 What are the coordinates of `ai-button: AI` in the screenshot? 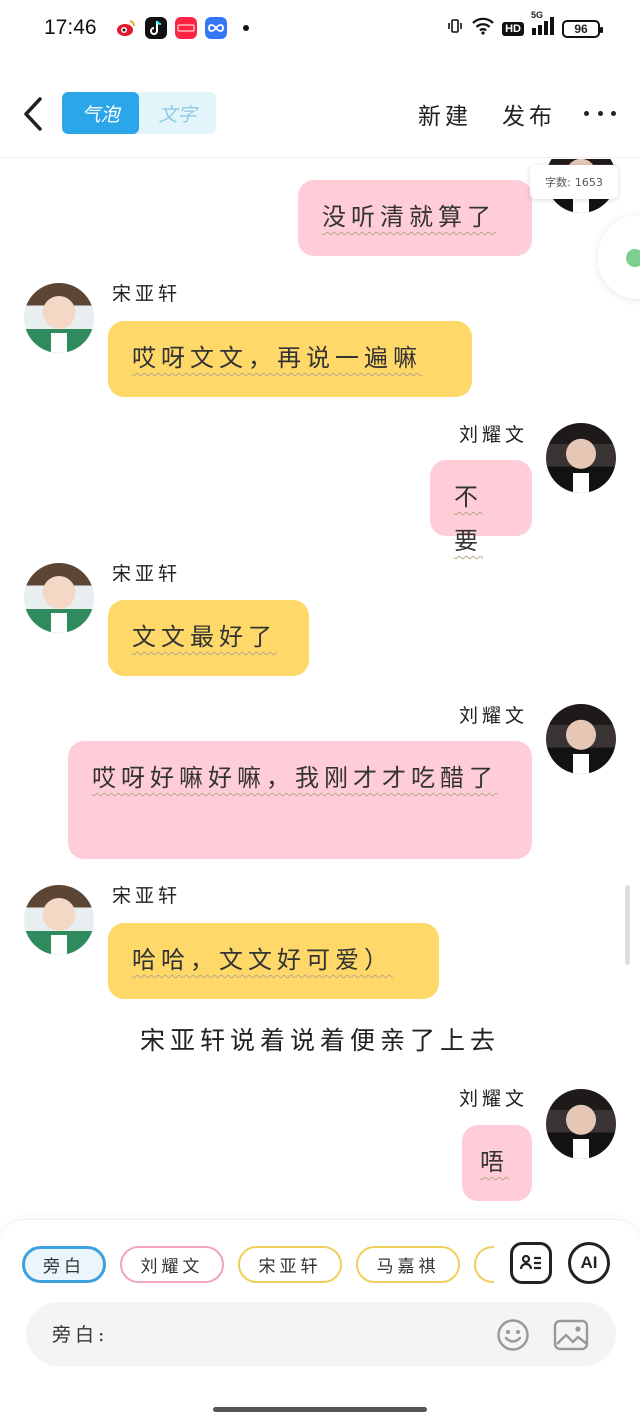 It's located at (589, 1263).